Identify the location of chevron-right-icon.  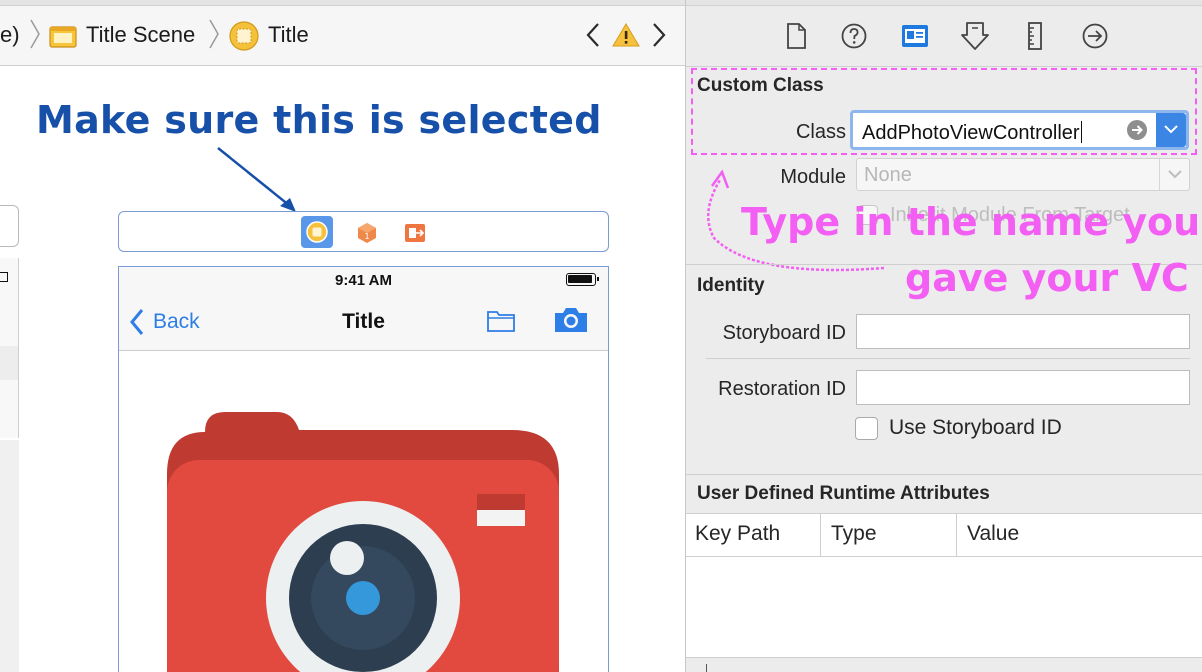
(659, 35).